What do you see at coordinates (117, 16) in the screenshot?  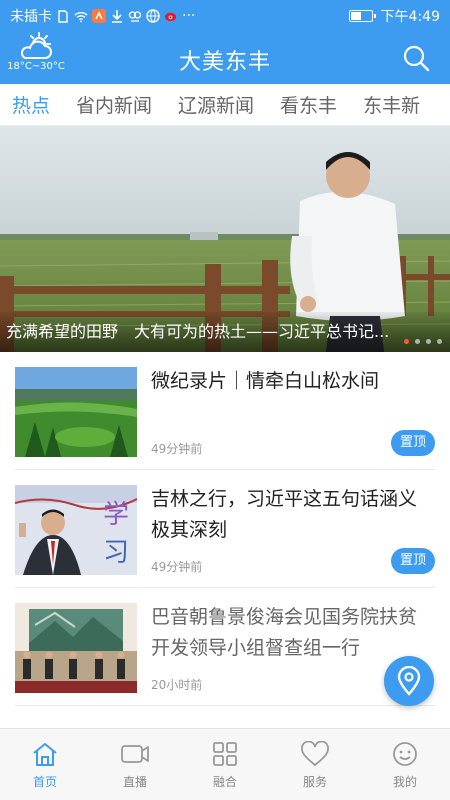 I see `download-icon` at bounding box center [117, 16].